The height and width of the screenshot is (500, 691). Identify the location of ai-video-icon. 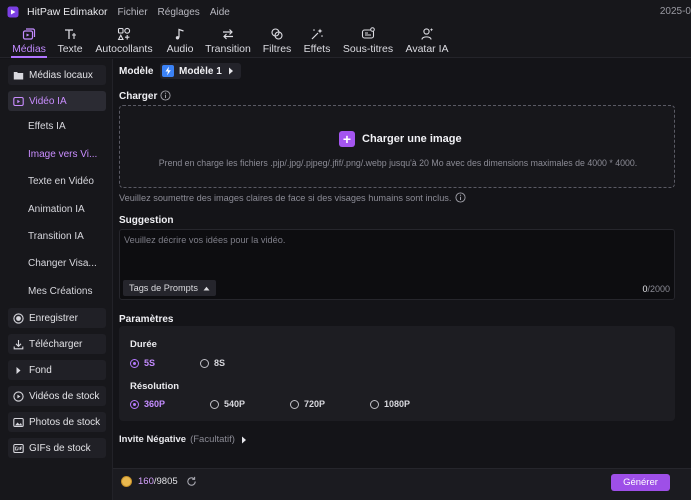
(18, 101).